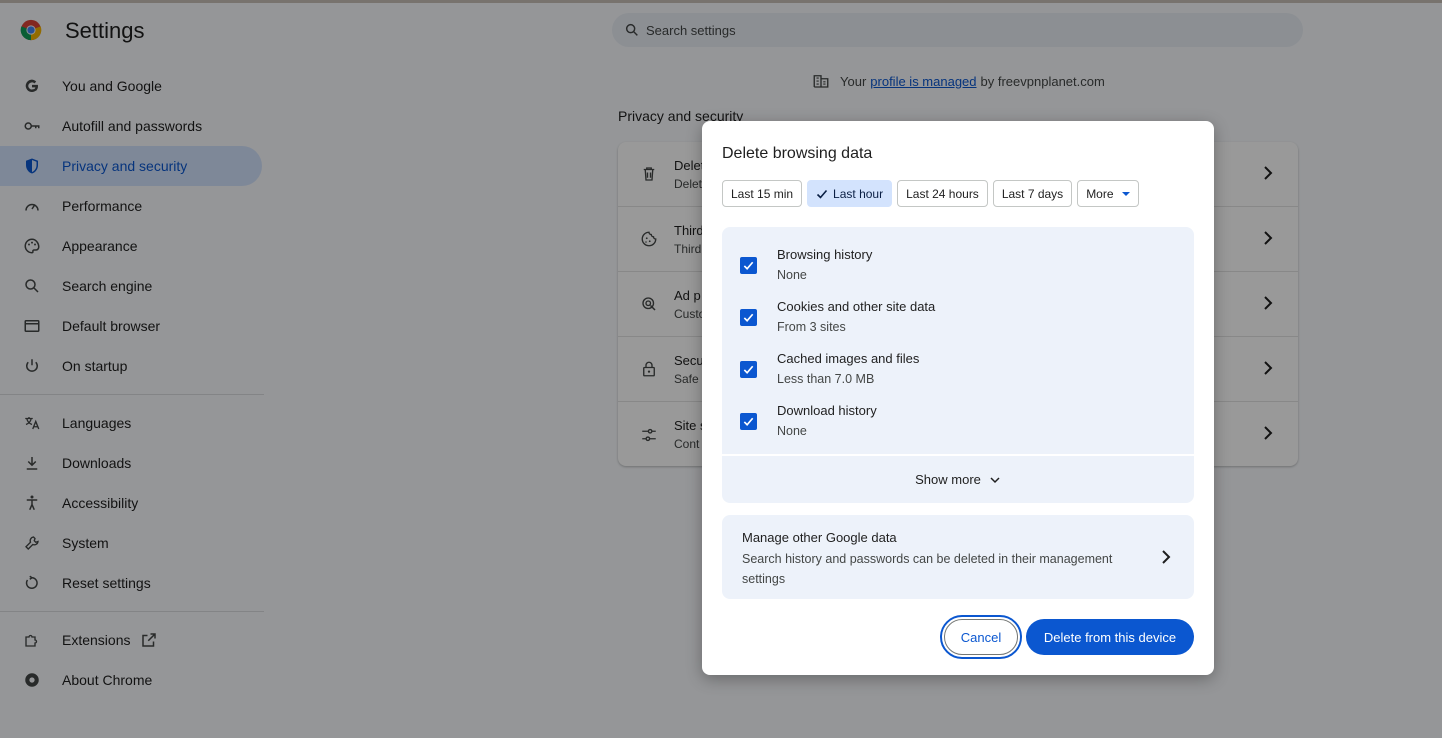 The width and height of the screenshot is (1442, 738). I want to click on cancel-button: Cancel, so click(981, 637).